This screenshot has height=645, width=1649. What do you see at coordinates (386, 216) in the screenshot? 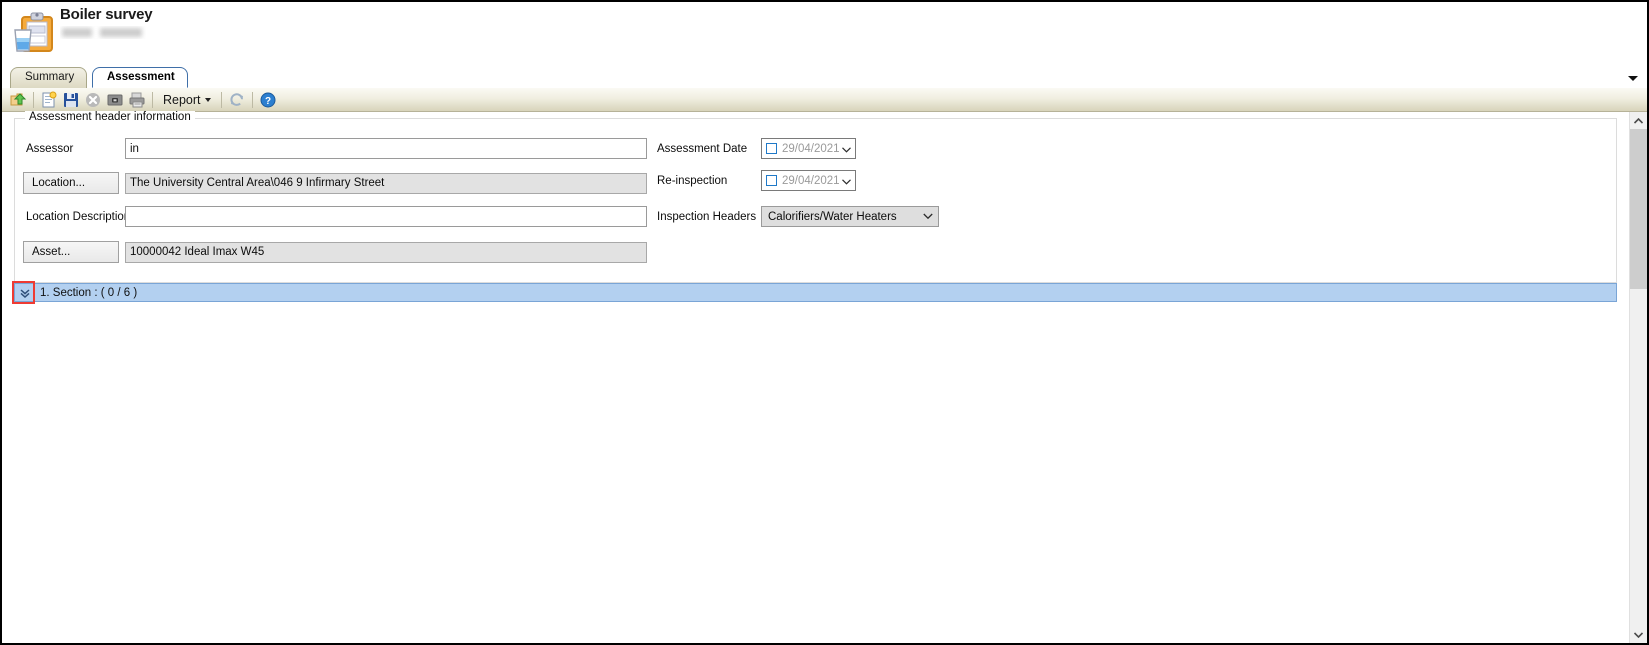
I see `location-description-input` at bounding box center [386, 216].